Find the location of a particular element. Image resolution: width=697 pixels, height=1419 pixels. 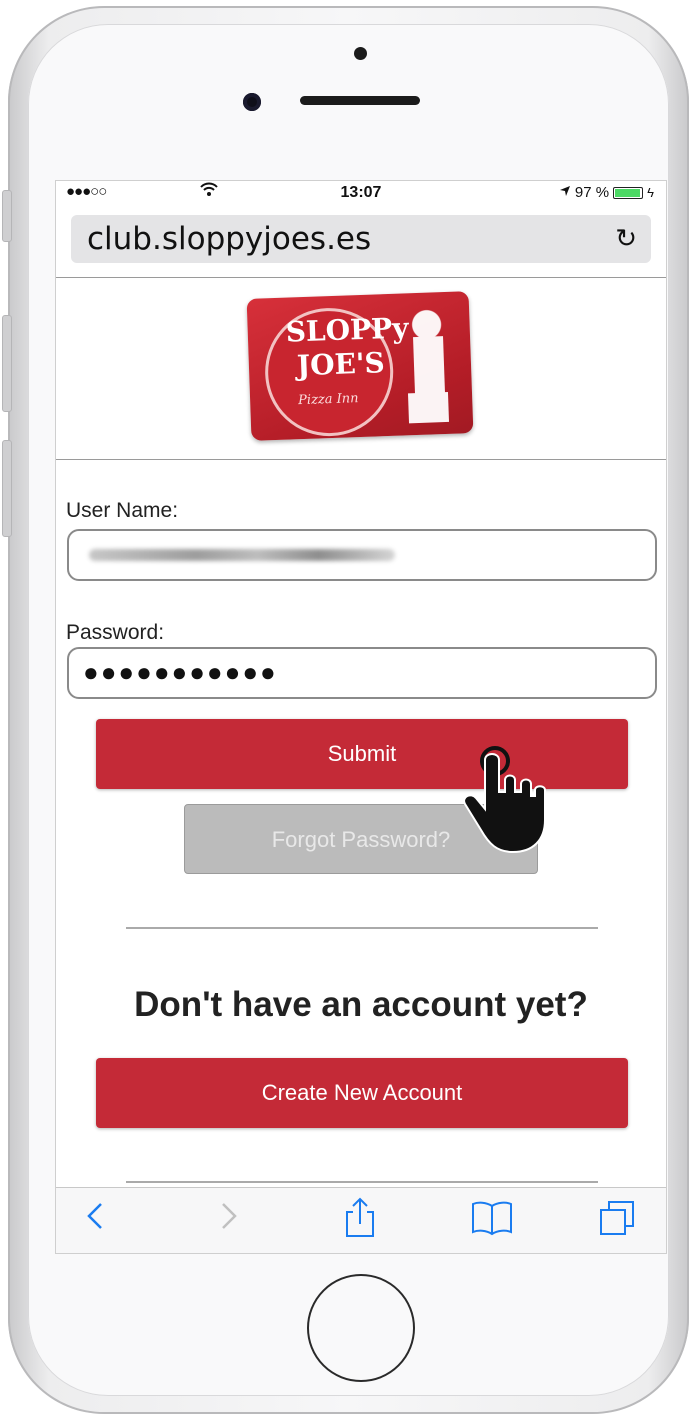

status-right: 97 % ϟ is located at coordinates (606, 192).